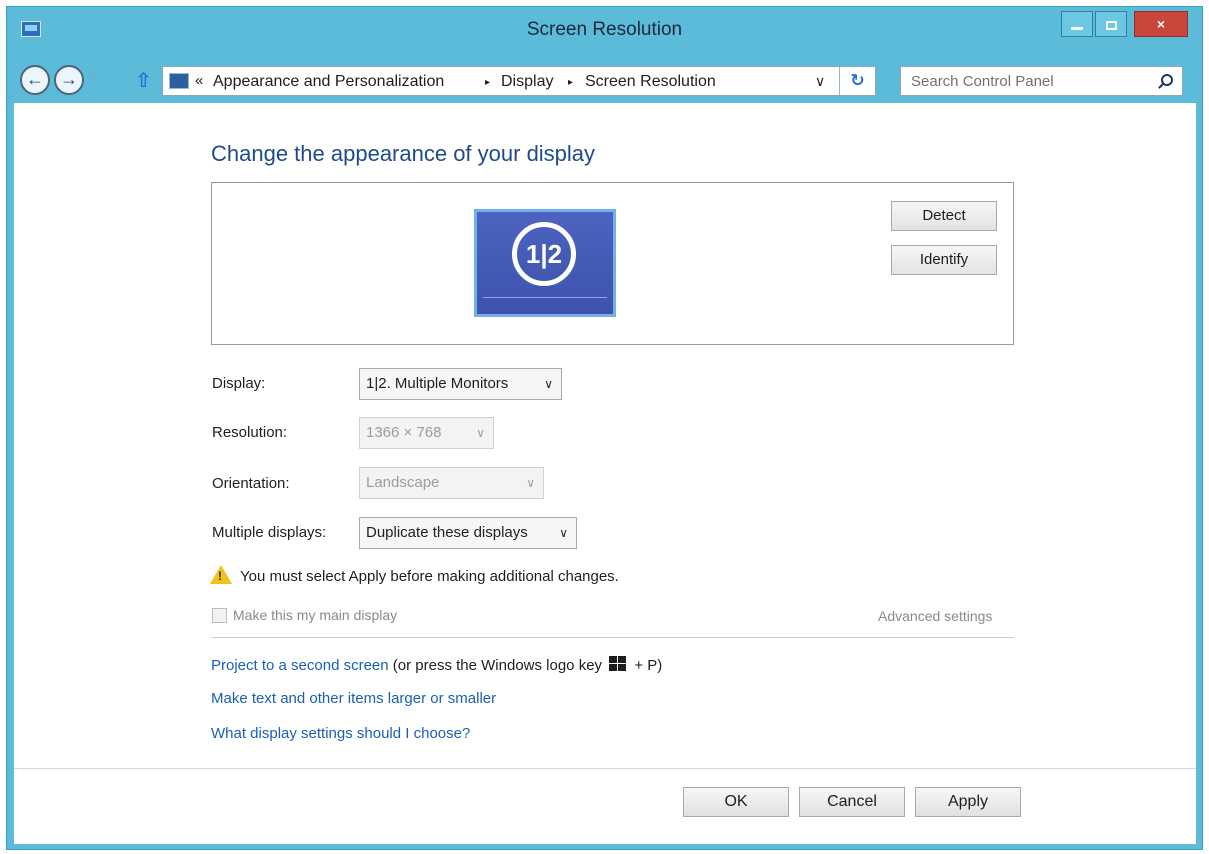 This screenshot has height=854, width=1209. I want to click on identify-button: Identify, so click(944, 260).